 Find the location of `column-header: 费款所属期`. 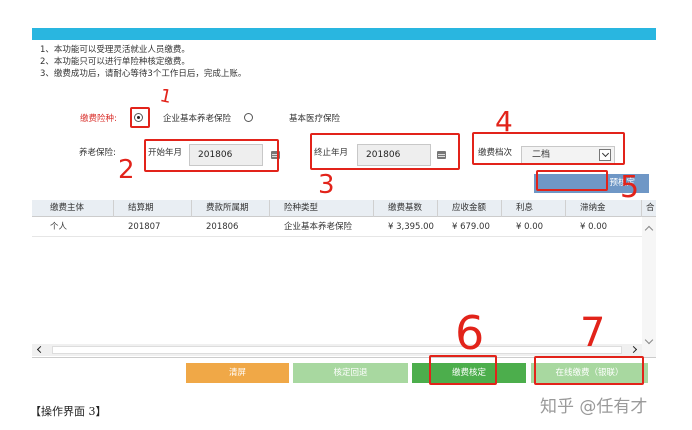

column-header: 费款所属期 is located at coordinates (231, 208).